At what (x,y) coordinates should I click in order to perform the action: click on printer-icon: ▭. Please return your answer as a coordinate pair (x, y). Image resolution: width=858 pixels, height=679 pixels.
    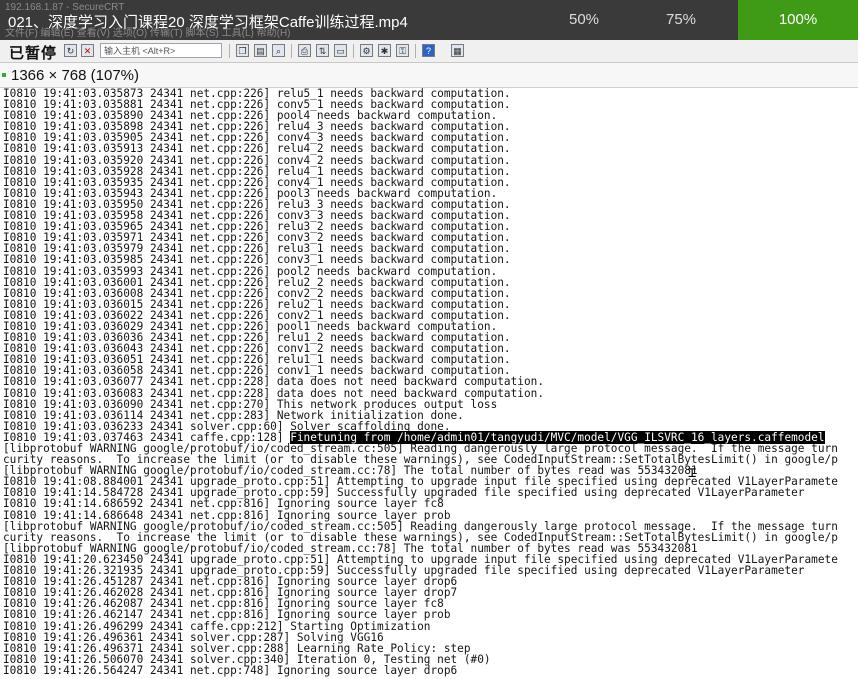
    Looking at the image, I should click on (340, 50).